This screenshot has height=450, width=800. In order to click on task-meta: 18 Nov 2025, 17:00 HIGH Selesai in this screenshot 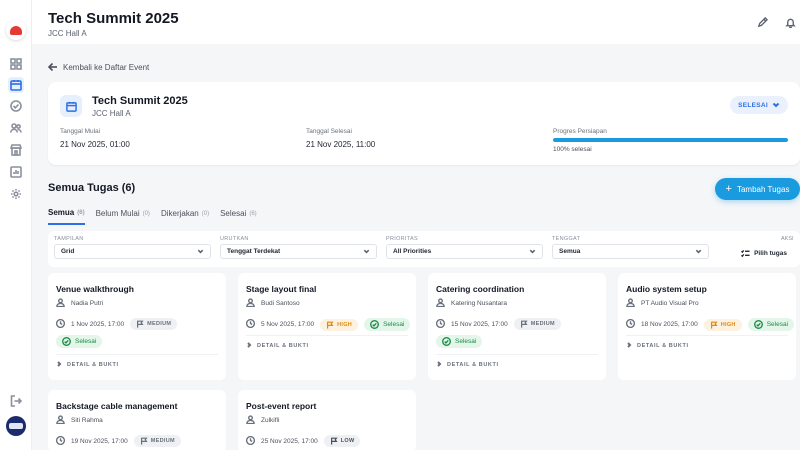, I will do `click(710, 324)`.